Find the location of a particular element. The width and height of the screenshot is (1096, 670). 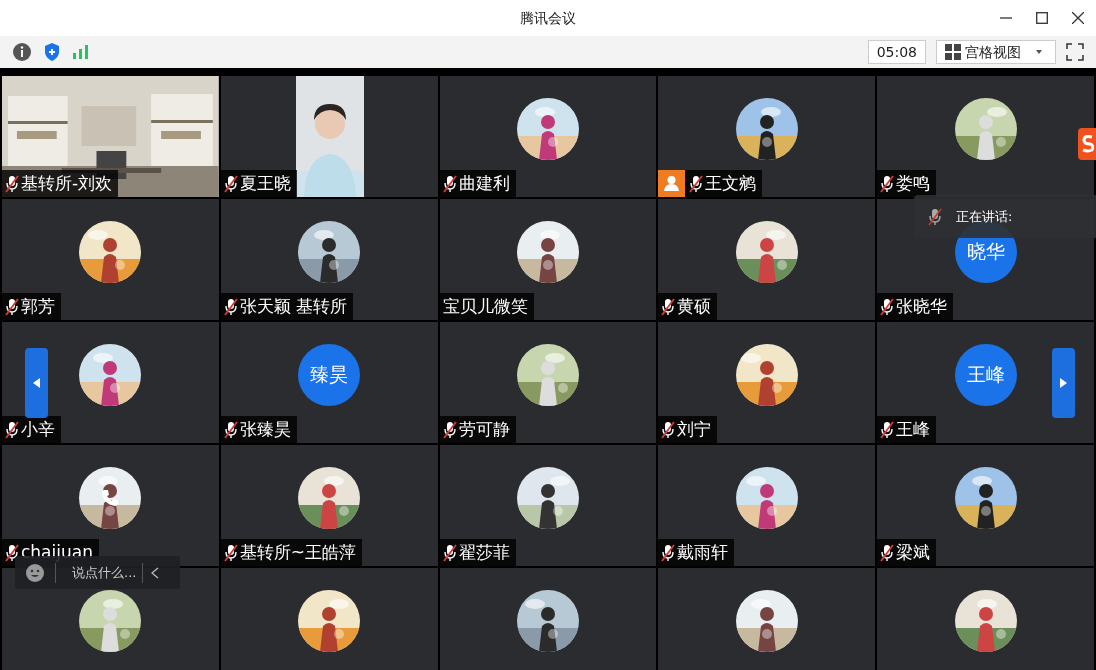

logo-icon is located at coordinates (1087, 144).